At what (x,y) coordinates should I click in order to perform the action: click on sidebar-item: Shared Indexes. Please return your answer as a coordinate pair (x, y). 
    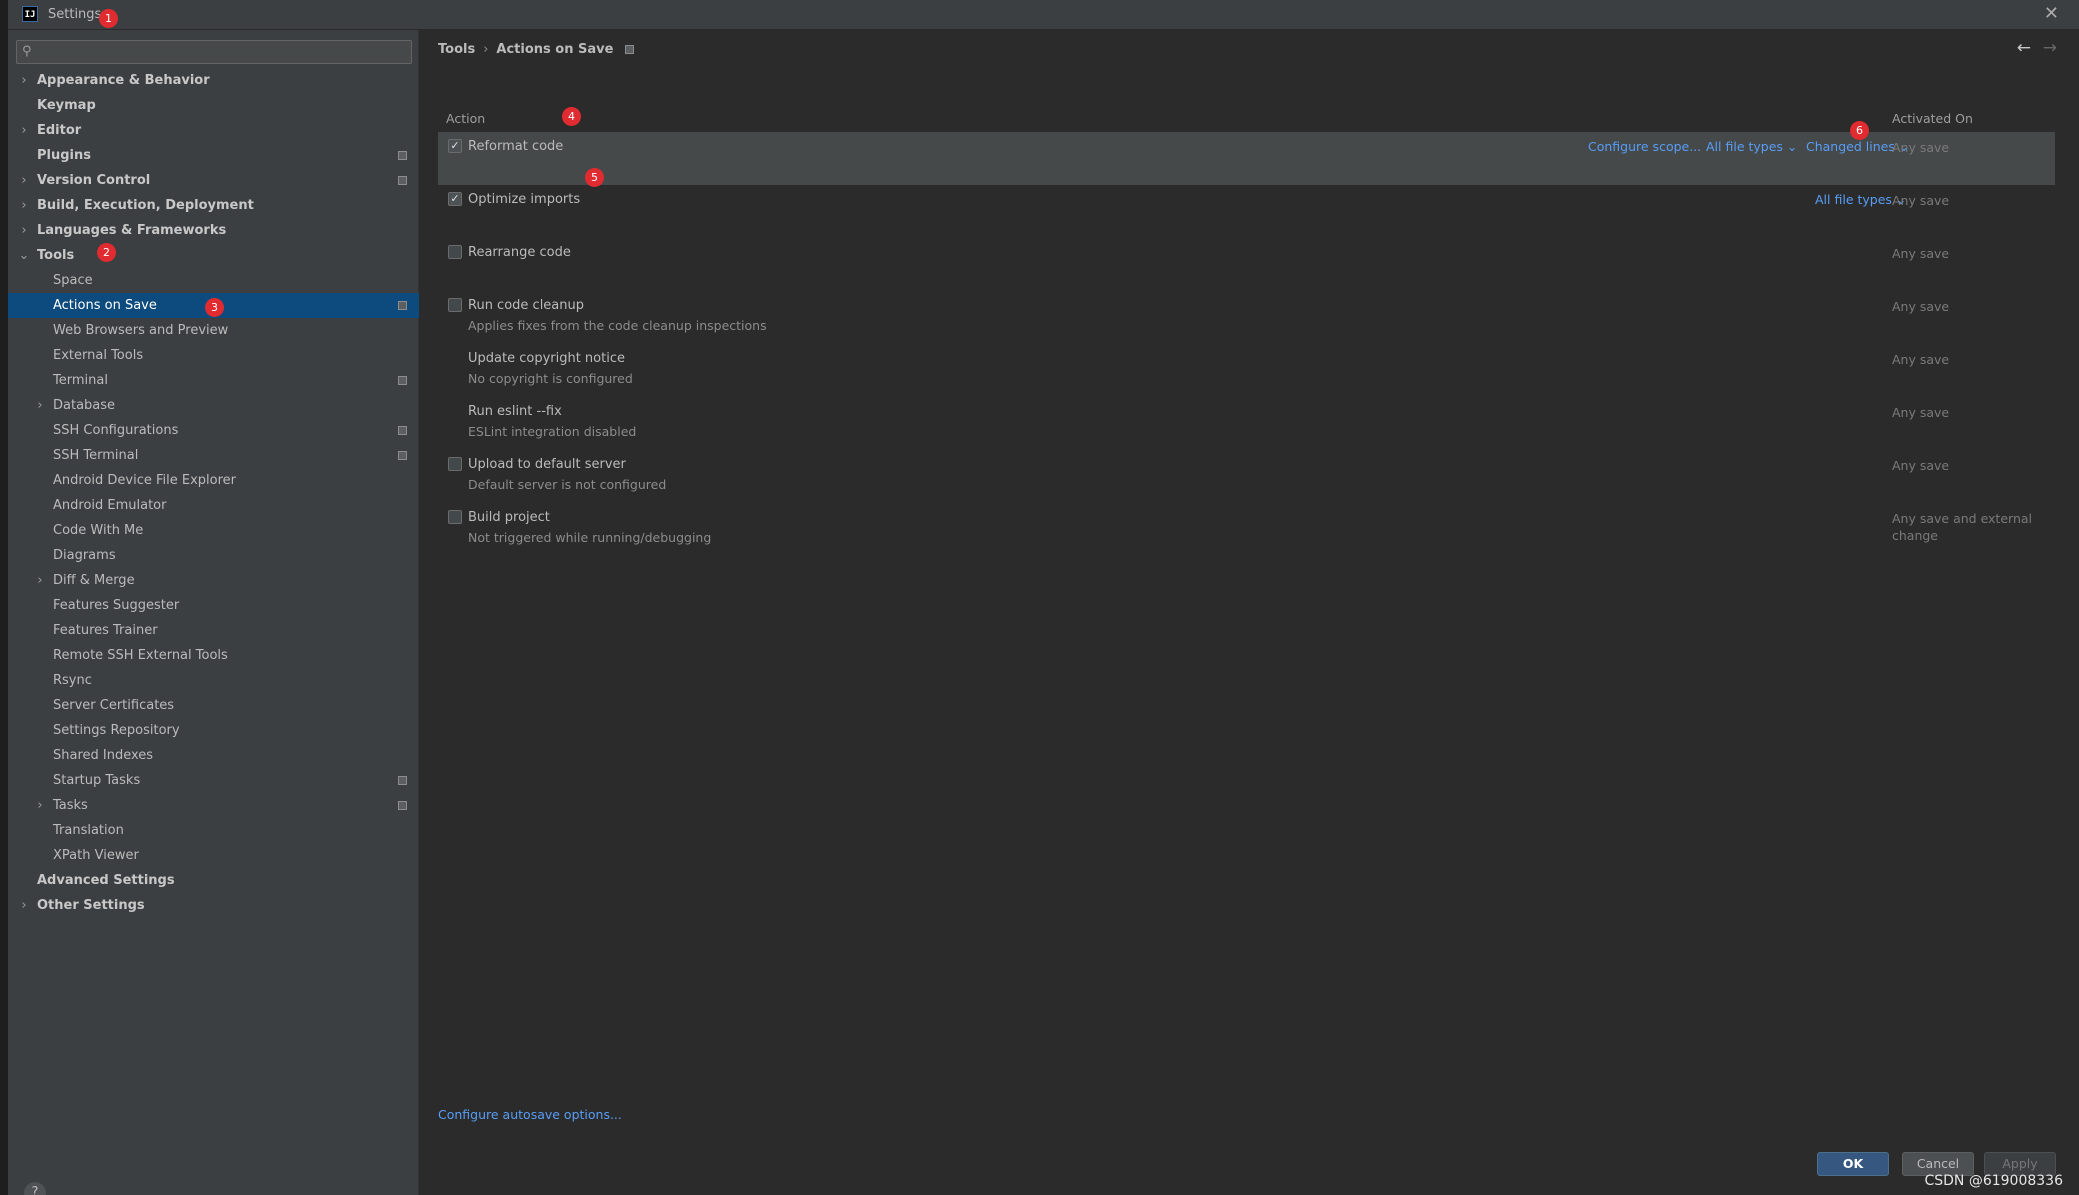
    Looking at the image, I should click on (213, 755).